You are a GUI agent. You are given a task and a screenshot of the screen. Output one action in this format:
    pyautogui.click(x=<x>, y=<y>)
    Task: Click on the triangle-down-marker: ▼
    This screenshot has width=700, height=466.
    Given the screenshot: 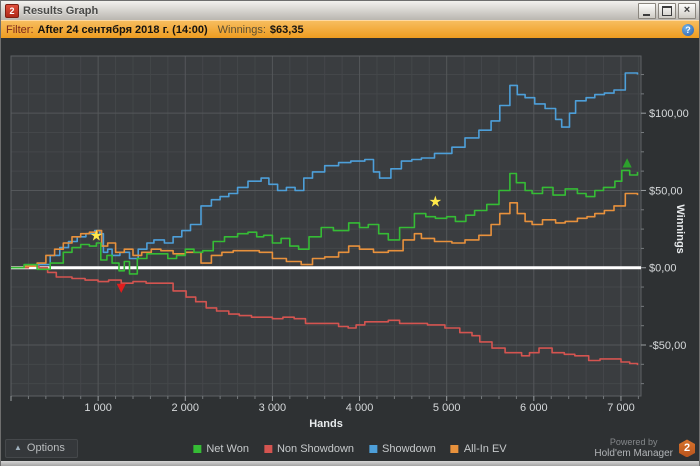 What is the action you would take?
    pyautogui.click(x=122, y=287)
    